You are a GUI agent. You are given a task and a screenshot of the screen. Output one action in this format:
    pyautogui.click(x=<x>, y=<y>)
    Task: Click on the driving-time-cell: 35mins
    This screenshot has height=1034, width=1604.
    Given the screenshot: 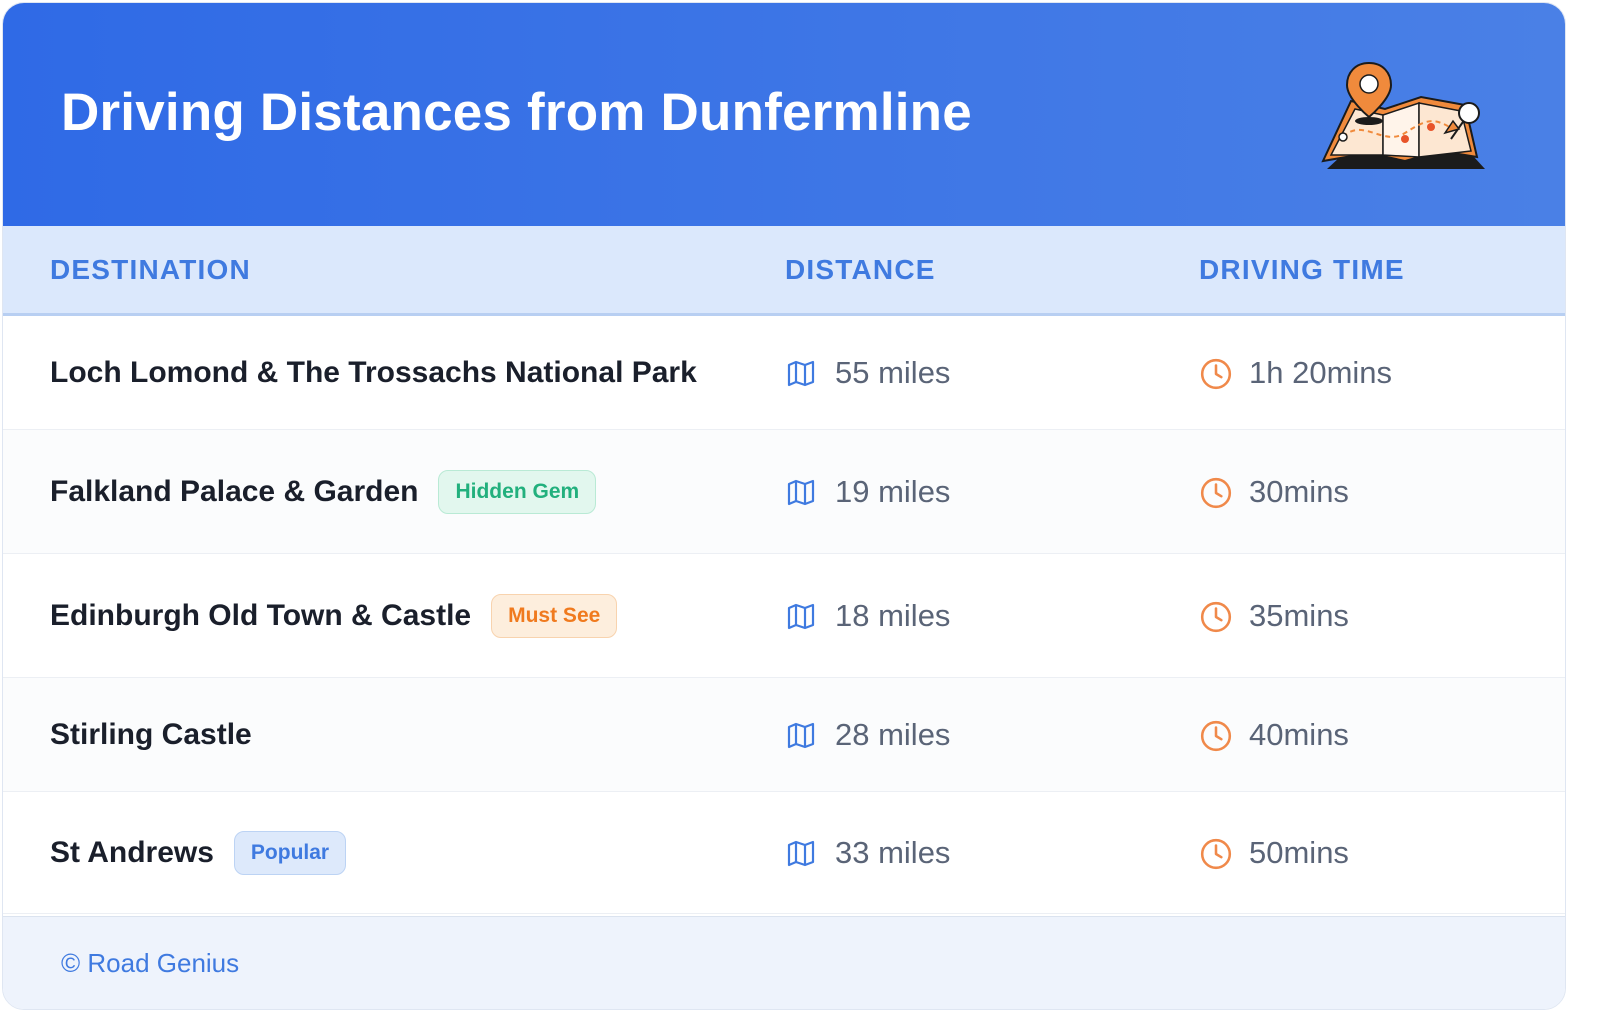 What is the action you would take?
    pyautogui.click(x=1274, y=616)
    